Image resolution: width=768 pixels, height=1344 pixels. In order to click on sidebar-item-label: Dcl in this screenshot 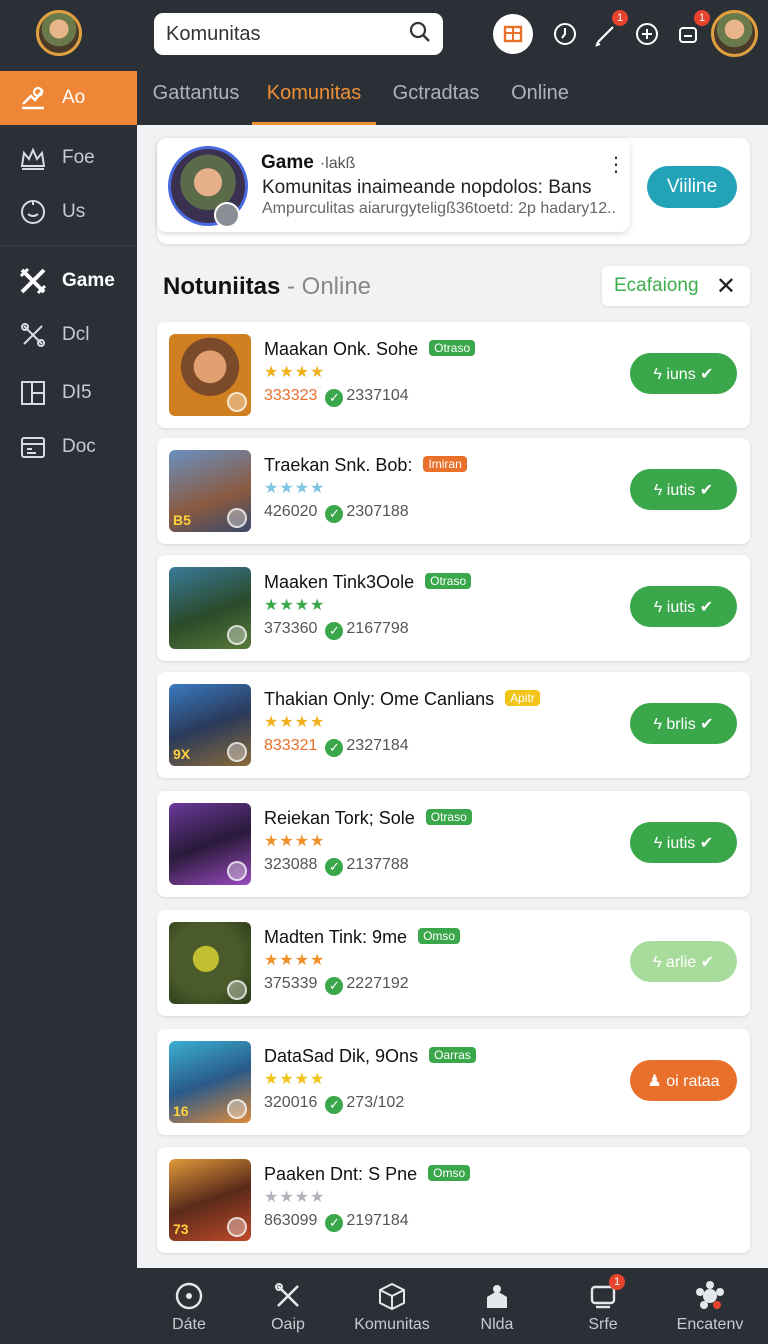, I will do `click(76, 334)`.